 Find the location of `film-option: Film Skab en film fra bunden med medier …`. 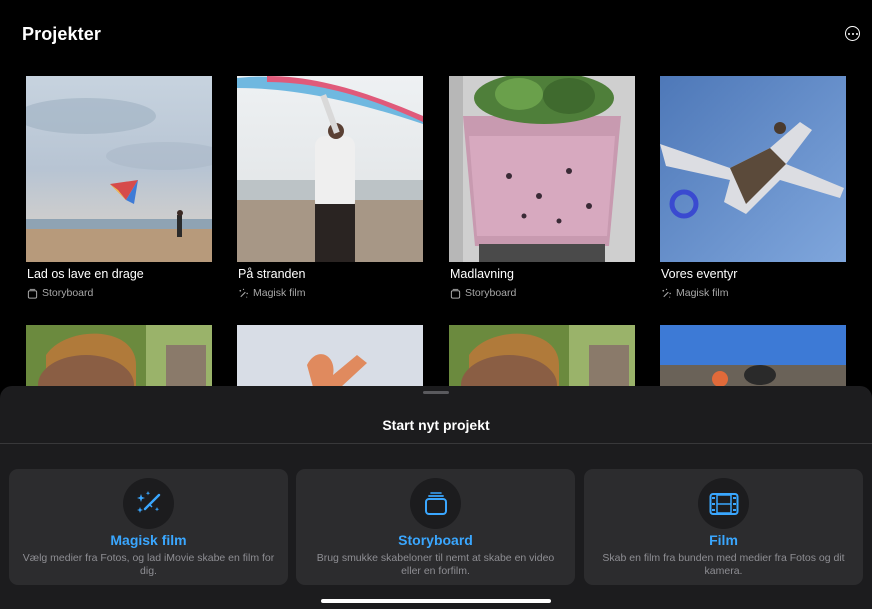

film-option: Film Skab en film fra bunden med medier … is located at coordinates (723, 527).